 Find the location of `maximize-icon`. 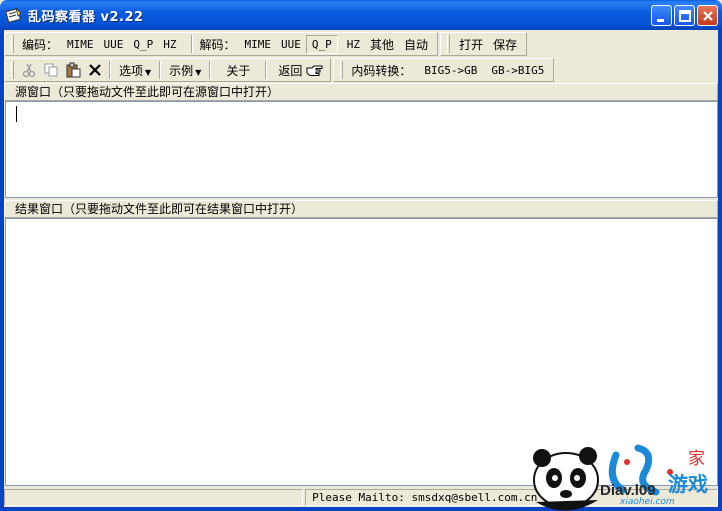

maximize-icon is located at coordinates (685, 16).